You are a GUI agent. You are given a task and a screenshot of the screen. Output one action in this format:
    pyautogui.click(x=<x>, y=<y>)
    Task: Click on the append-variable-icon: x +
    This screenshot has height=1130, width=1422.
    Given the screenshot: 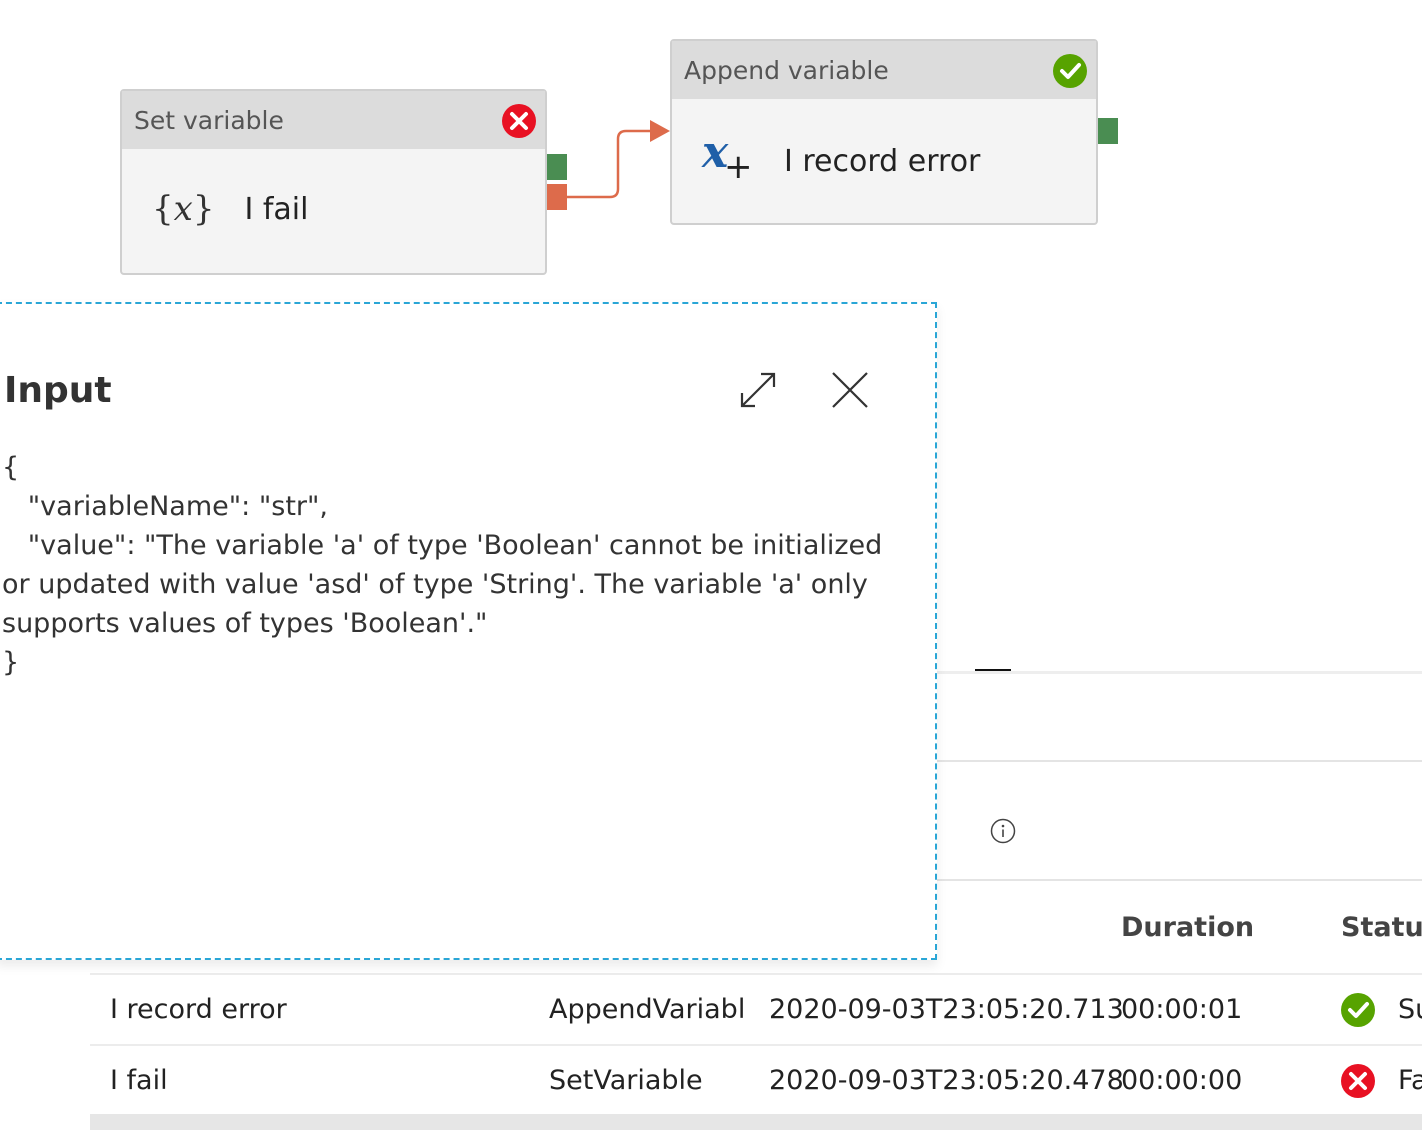 What is the action you would take?
    pyautogui.click(x=727, y=157)
    